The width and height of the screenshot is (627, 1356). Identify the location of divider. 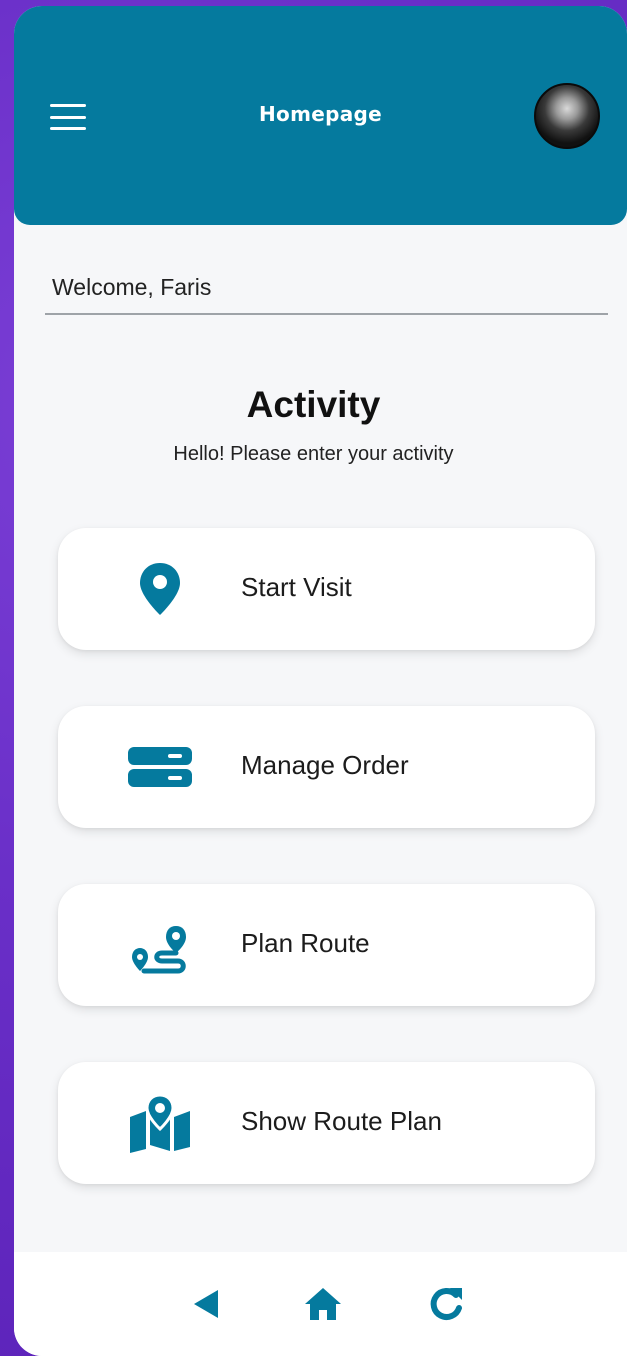
(326, 314).